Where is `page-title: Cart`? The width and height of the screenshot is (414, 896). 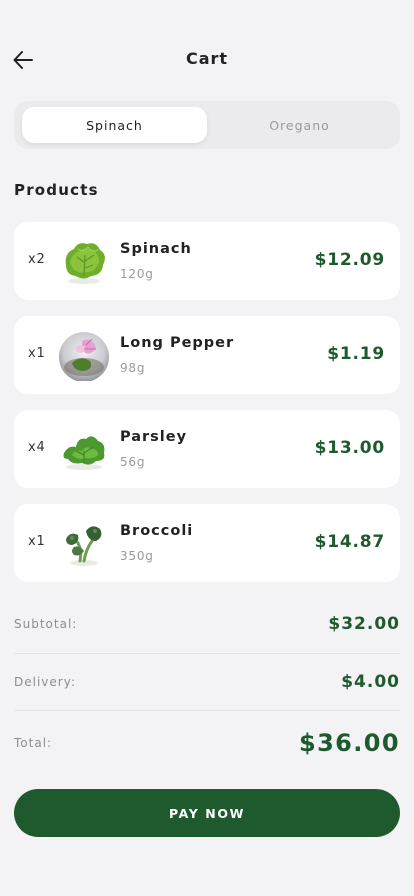 page-title: Cart is located at coordinates (207, 58).